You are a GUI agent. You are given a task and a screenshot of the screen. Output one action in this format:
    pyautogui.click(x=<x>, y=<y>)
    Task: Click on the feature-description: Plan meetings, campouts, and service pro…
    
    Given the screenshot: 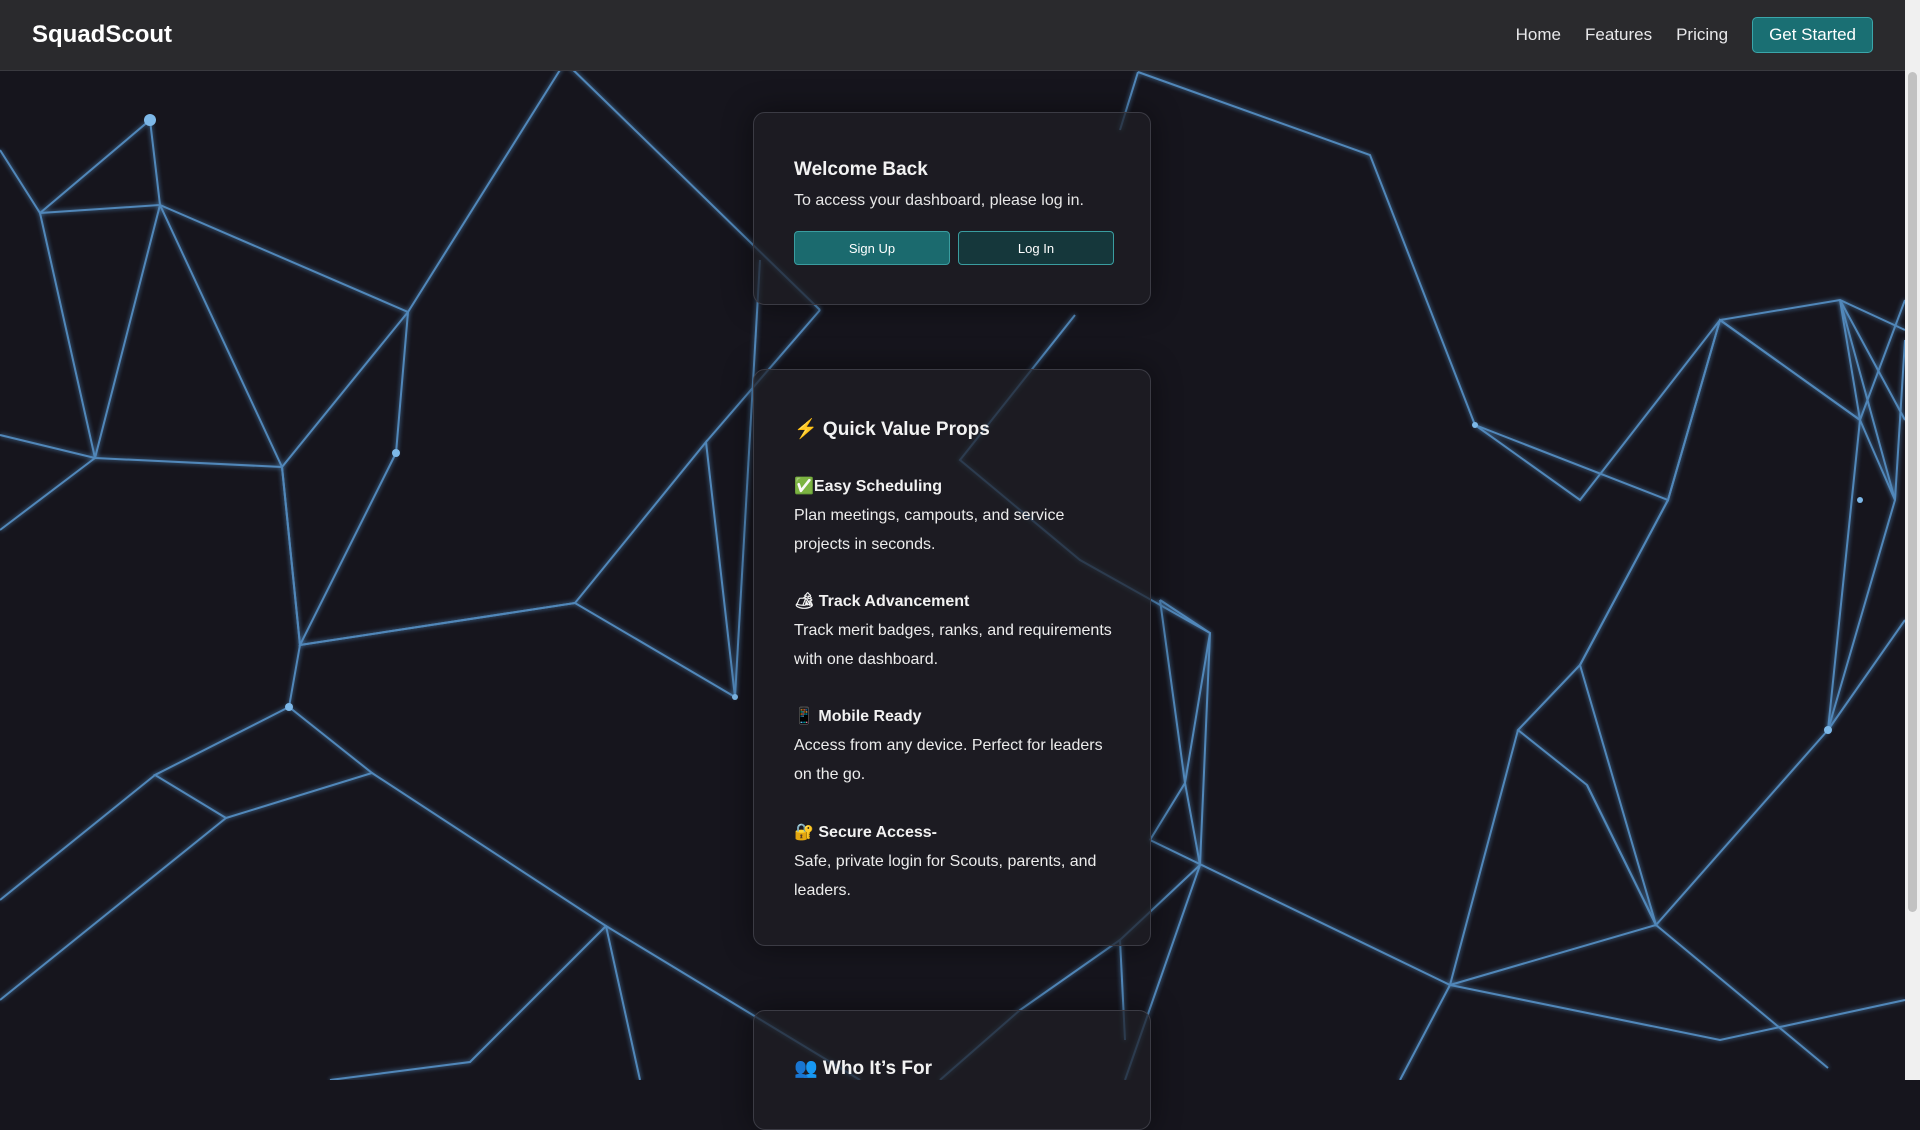 What is the action you would take?
    pyautogui.click(x=929, y=530)
    